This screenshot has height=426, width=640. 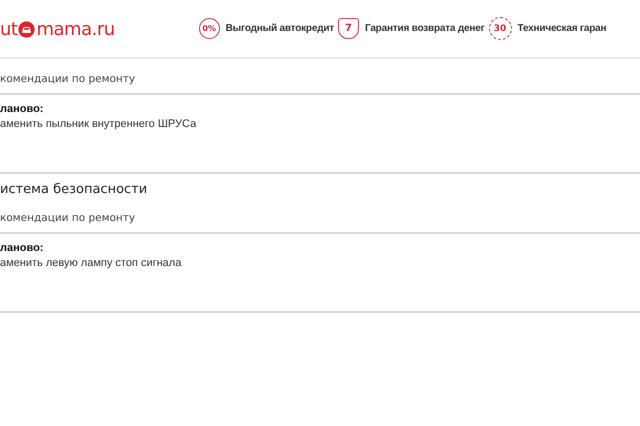 What do you see at coordinates (99, 124) in the screenshot?
I see `item-text: аменить пыльник внутреннего ШРУСа` at bounding box center [99, 124].